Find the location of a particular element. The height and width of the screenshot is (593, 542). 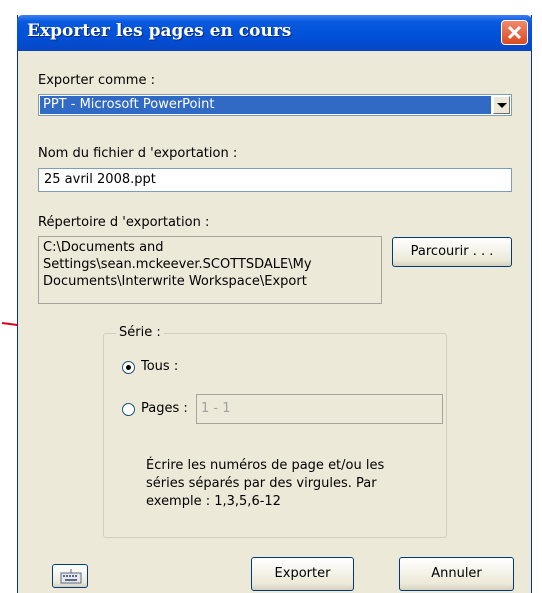

directory-label: Répertoire d 'exportation : is located at coordinates (124, 222).